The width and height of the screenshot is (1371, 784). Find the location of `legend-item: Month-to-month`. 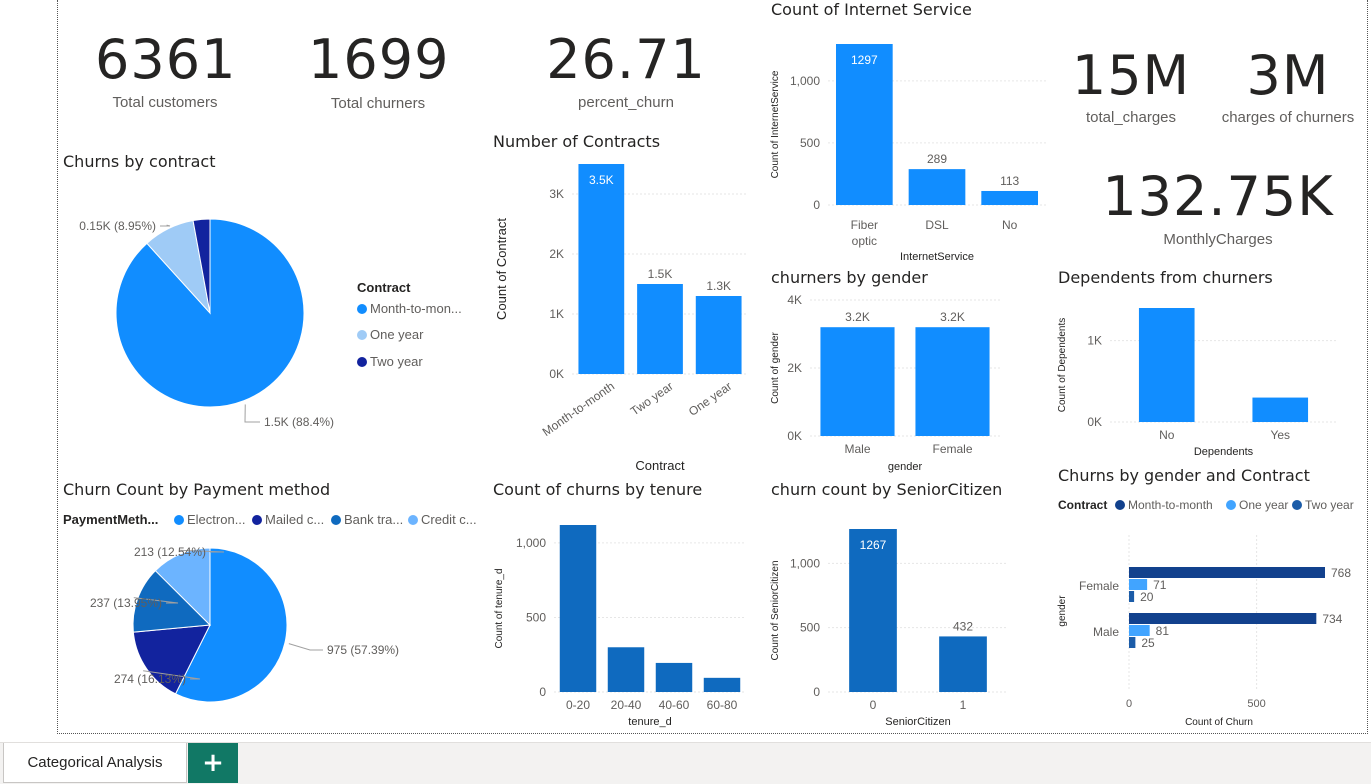

legend-item: Month-to-month is located at coordinates (1164, 505).